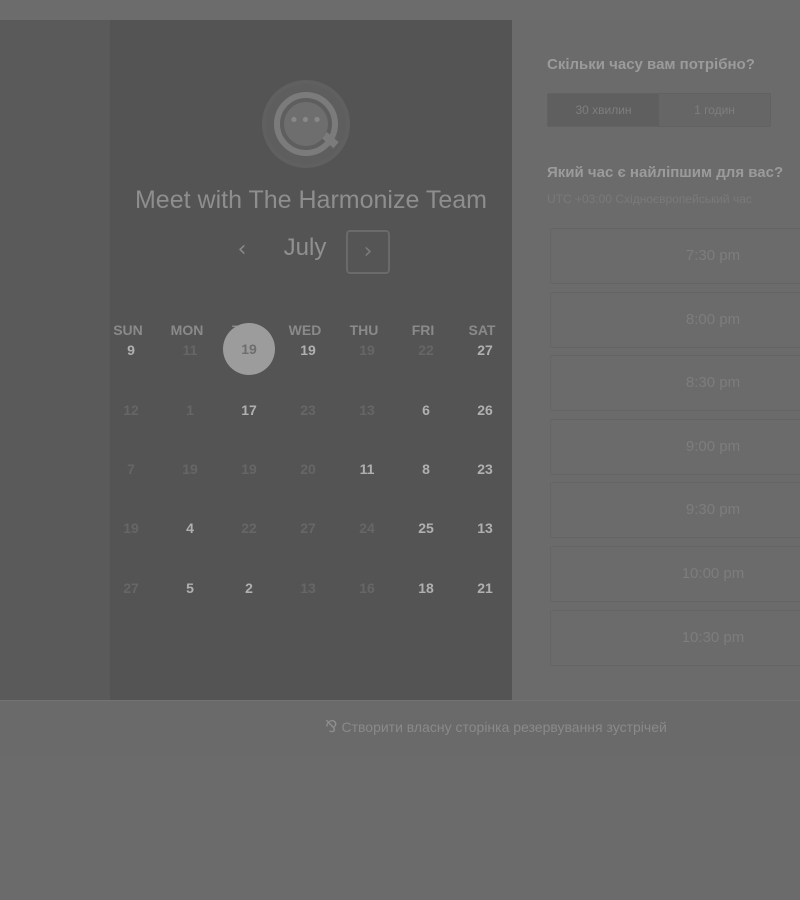 The height and width of the screenshot is (900, 800). What do you see at coordinates (713, 319) in the screenshot?
I see `time-slot-label: 8:00 pm` at bounding box center [713, 319].